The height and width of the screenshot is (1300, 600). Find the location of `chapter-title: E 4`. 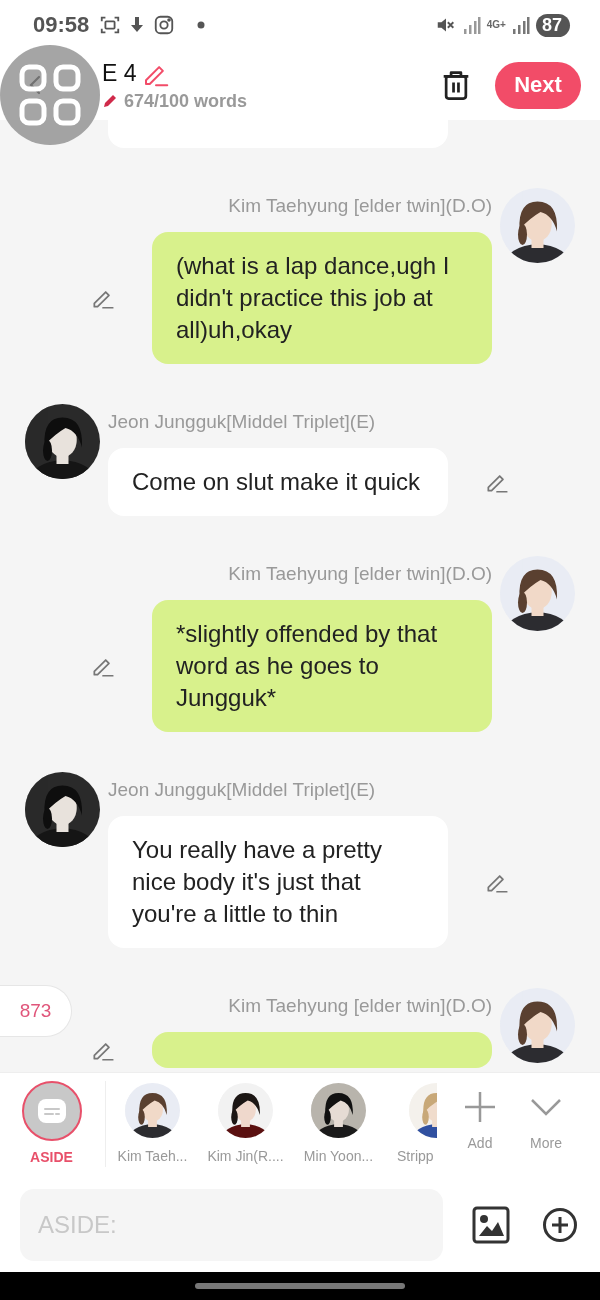

chapter-title: E 4 is located at coordinates (119, 73).